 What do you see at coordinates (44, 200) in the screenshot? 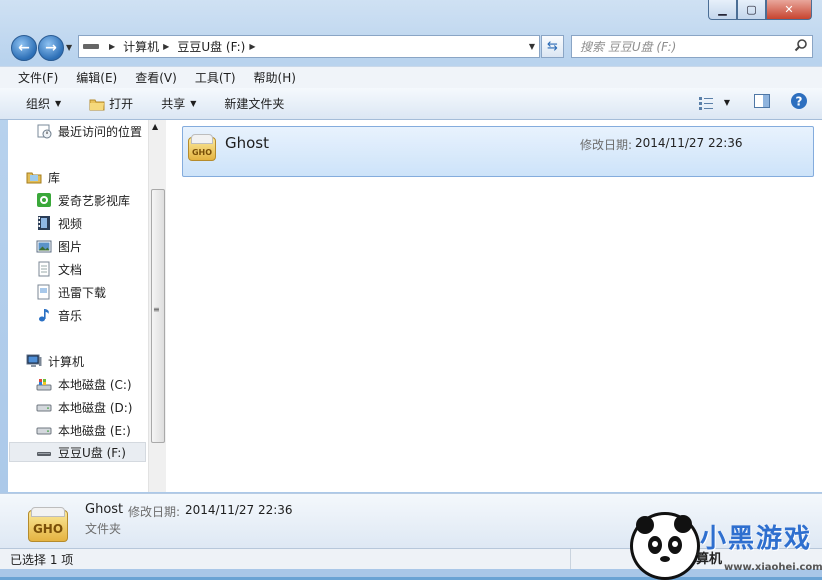
I see `iqiyi-library-icon` at bounding box center [44, 200].